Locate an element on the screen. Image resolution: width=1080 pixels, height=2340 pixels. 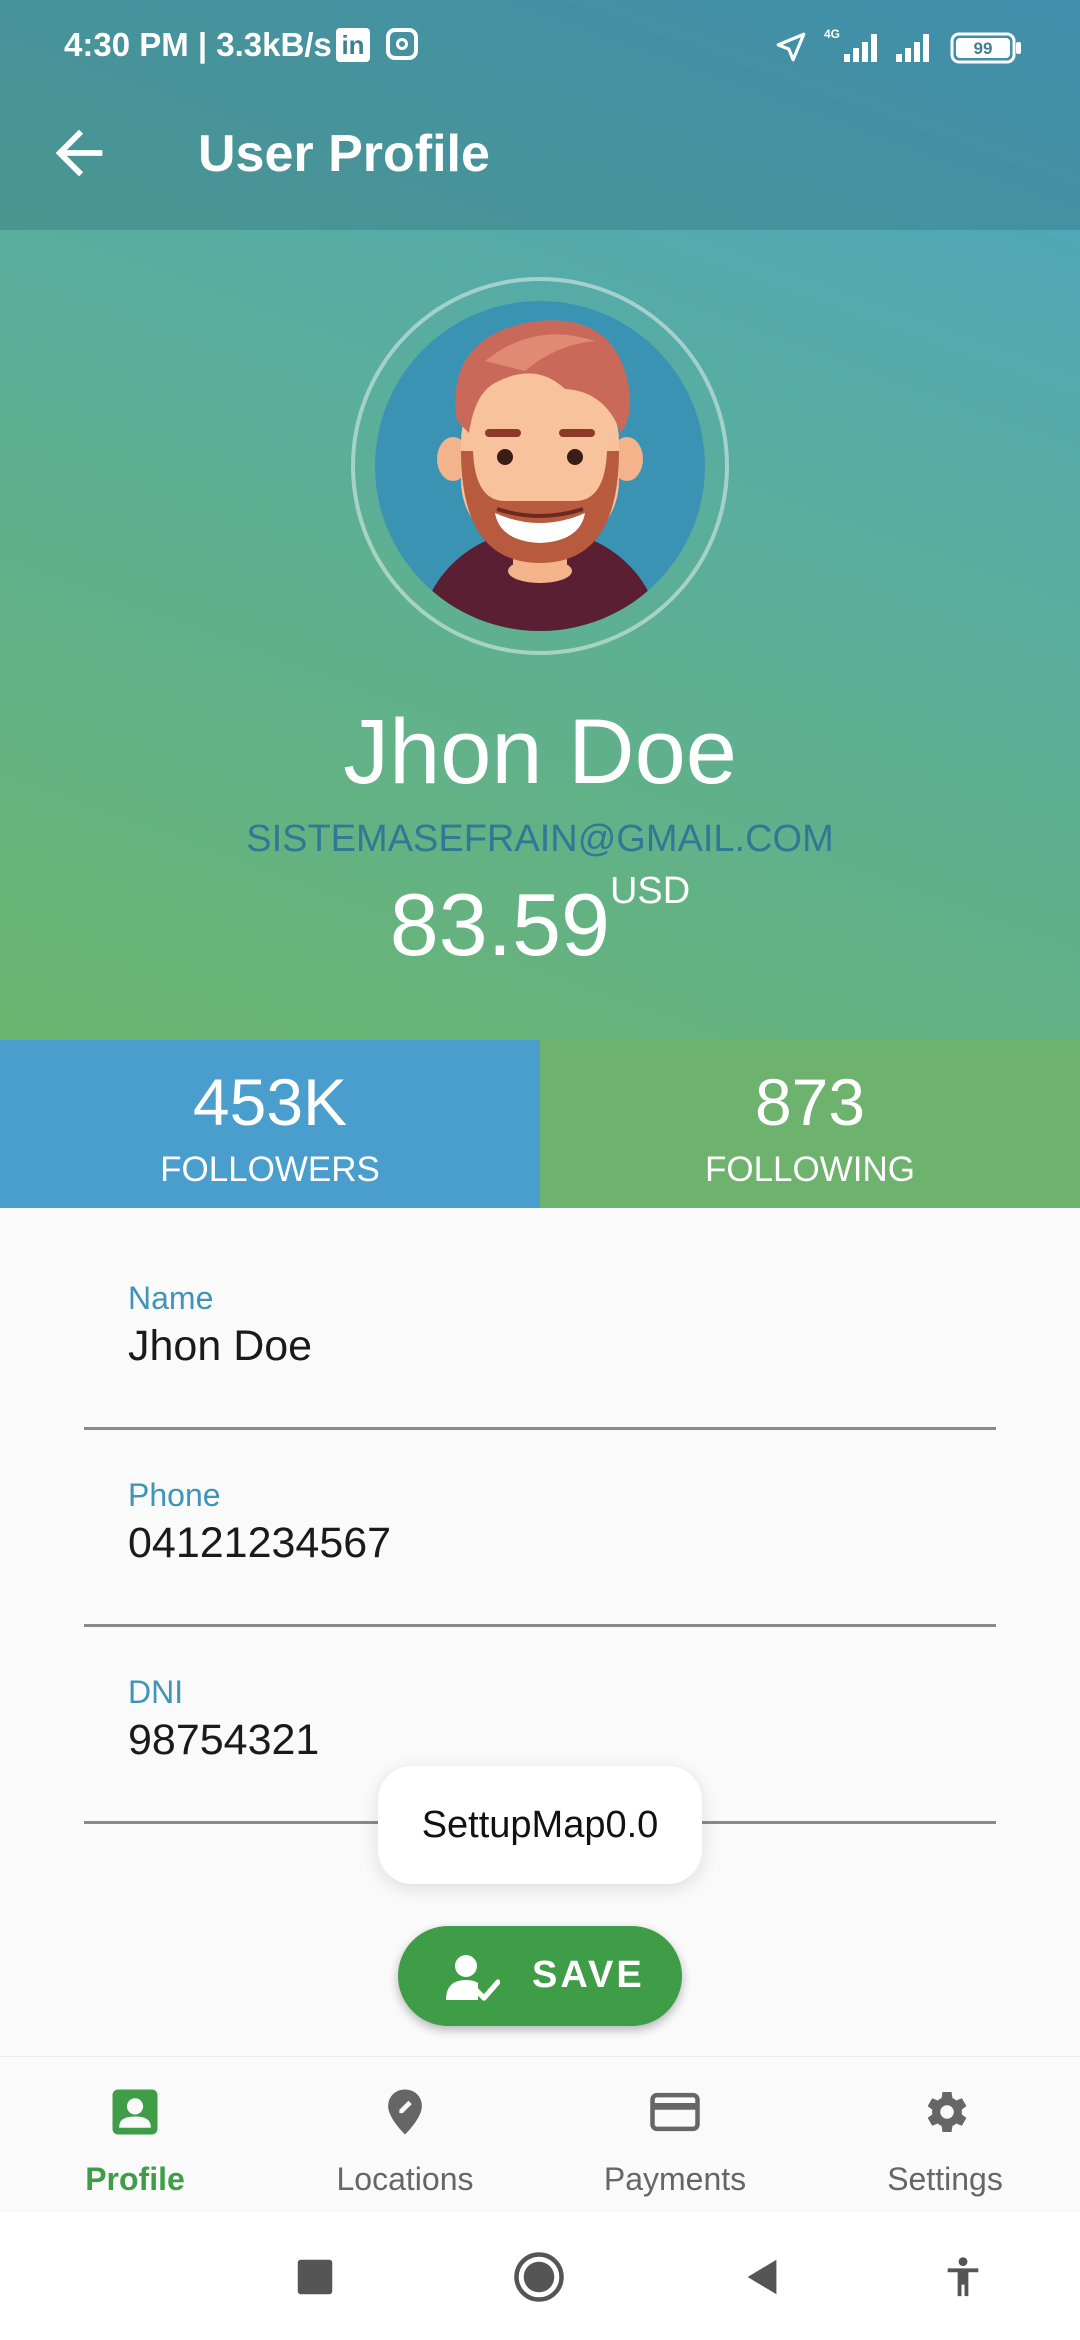
save-button-label: SAVE is located at coordinates (588, 1975).